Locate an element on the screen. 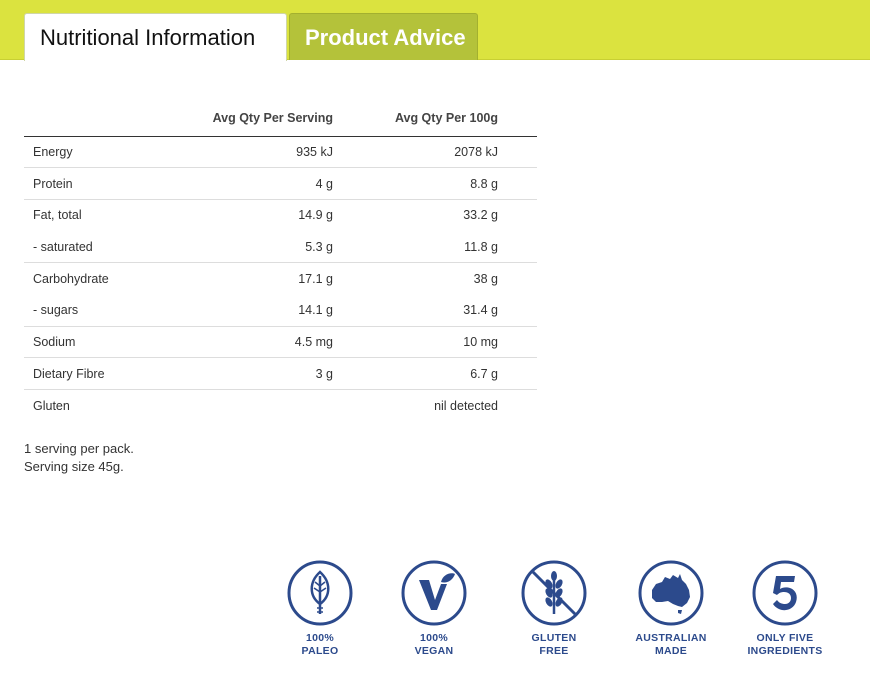  table-row: Dietary Fibre 3 g 6.7 g is located at coordinates (280, 373).